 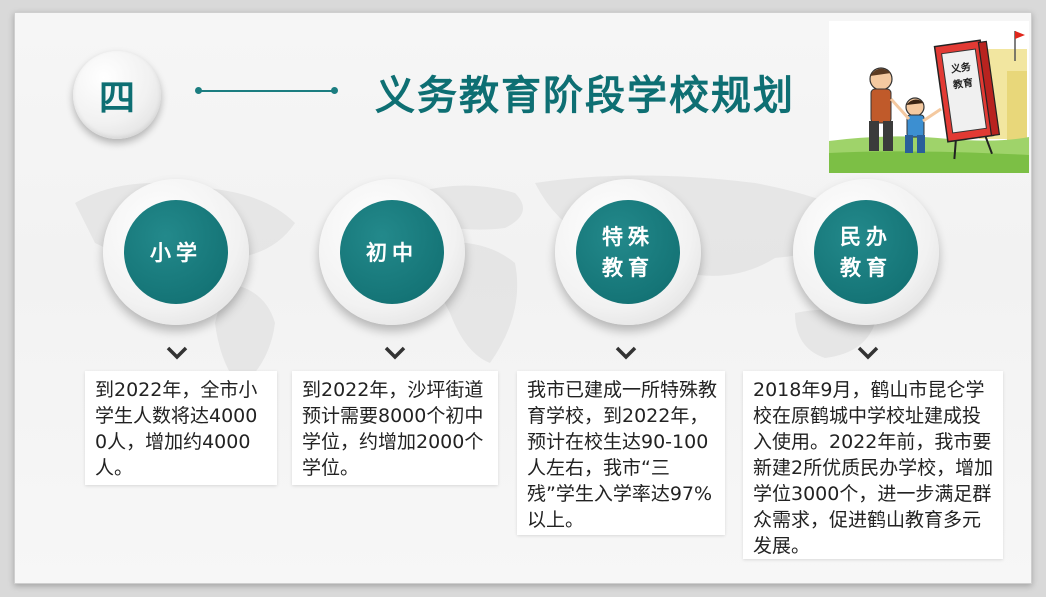 What do you see at coordinates (929, 97) in the screenshot?
I see `father-son-book-illustration: 义务 教育` at bounding box center [929, 97].